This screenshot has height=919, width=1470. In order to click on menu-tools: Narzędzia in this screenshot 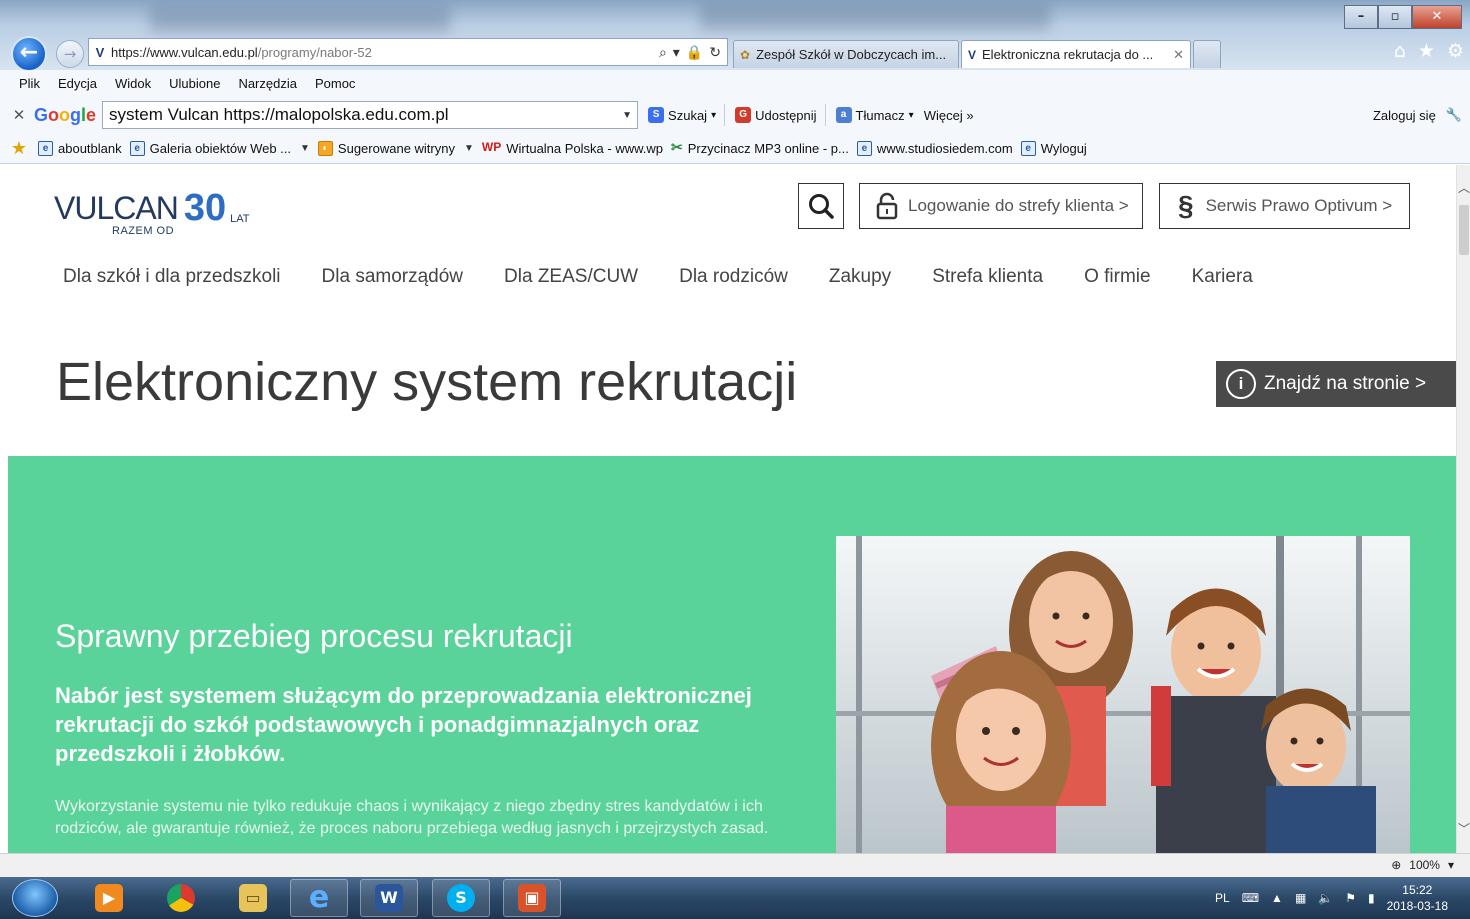, I will do `click(267, 83)`.